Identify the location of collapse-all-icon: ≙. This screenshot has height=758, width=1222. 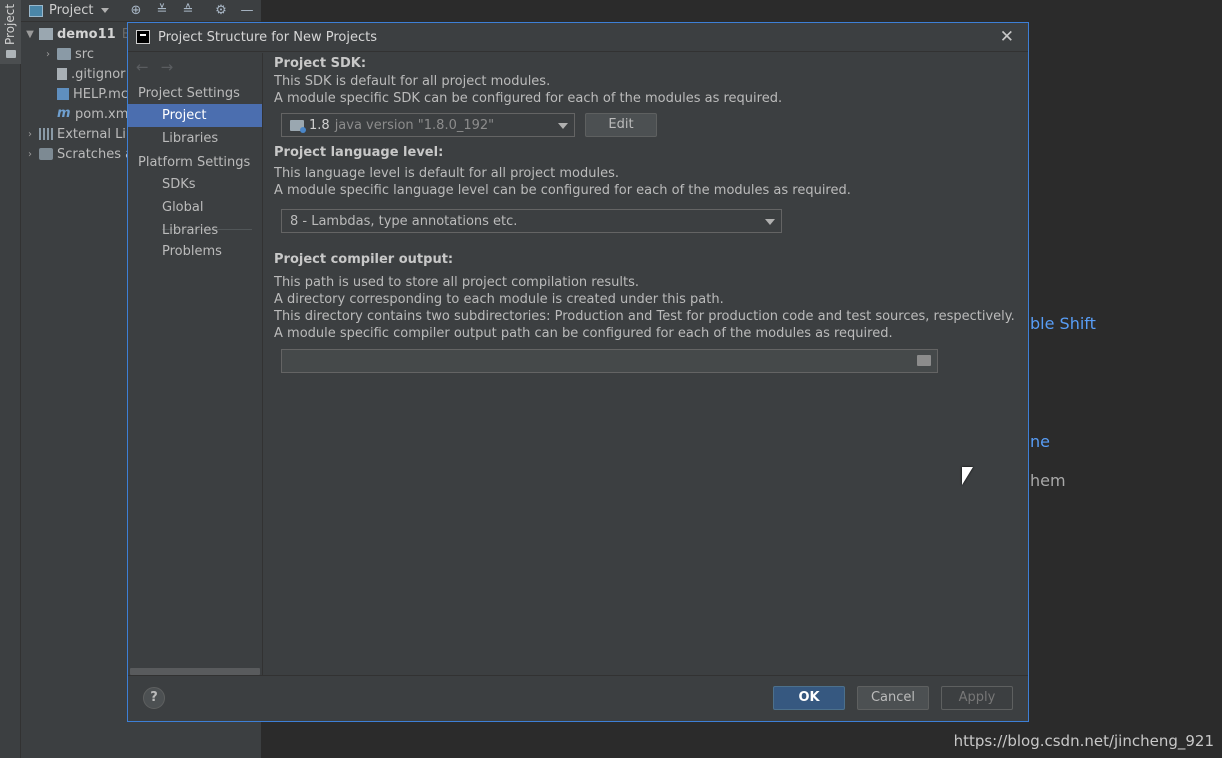
(188, 11).